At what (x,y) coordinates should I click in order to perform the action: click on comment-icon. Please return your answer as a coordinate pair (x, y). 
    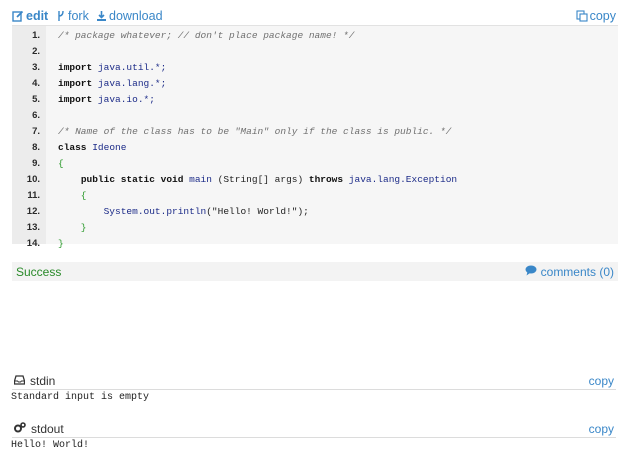
    Looking at the image, I should click on (531, 272).